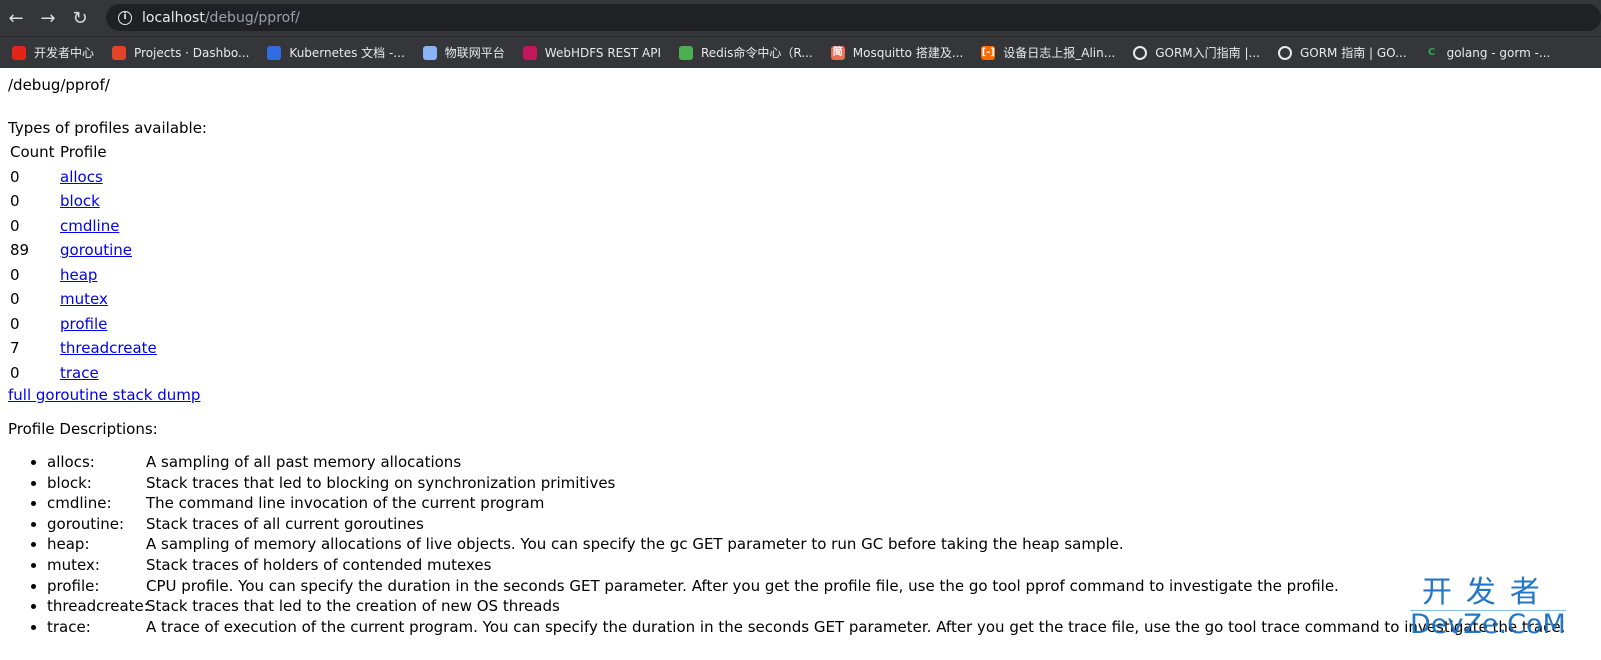  What do you see at coordinates (84, 299) in the screenshot?
I see `profile-link-mutex: mutex` at bounding box center [84, 299].